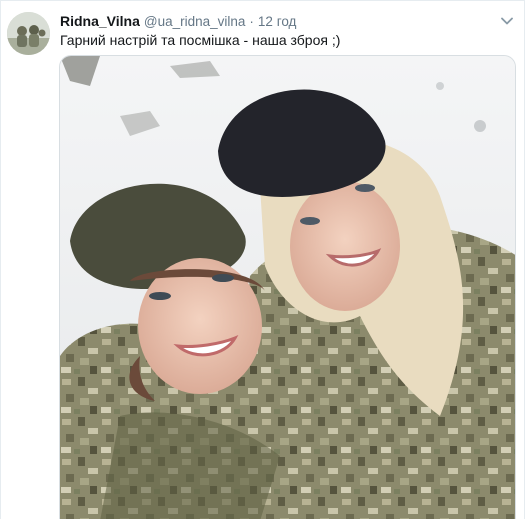 The width and height of the screenshot is (525, 519). I want to click on author-handle: @ua_ridna_vilna, so click(195, 21).